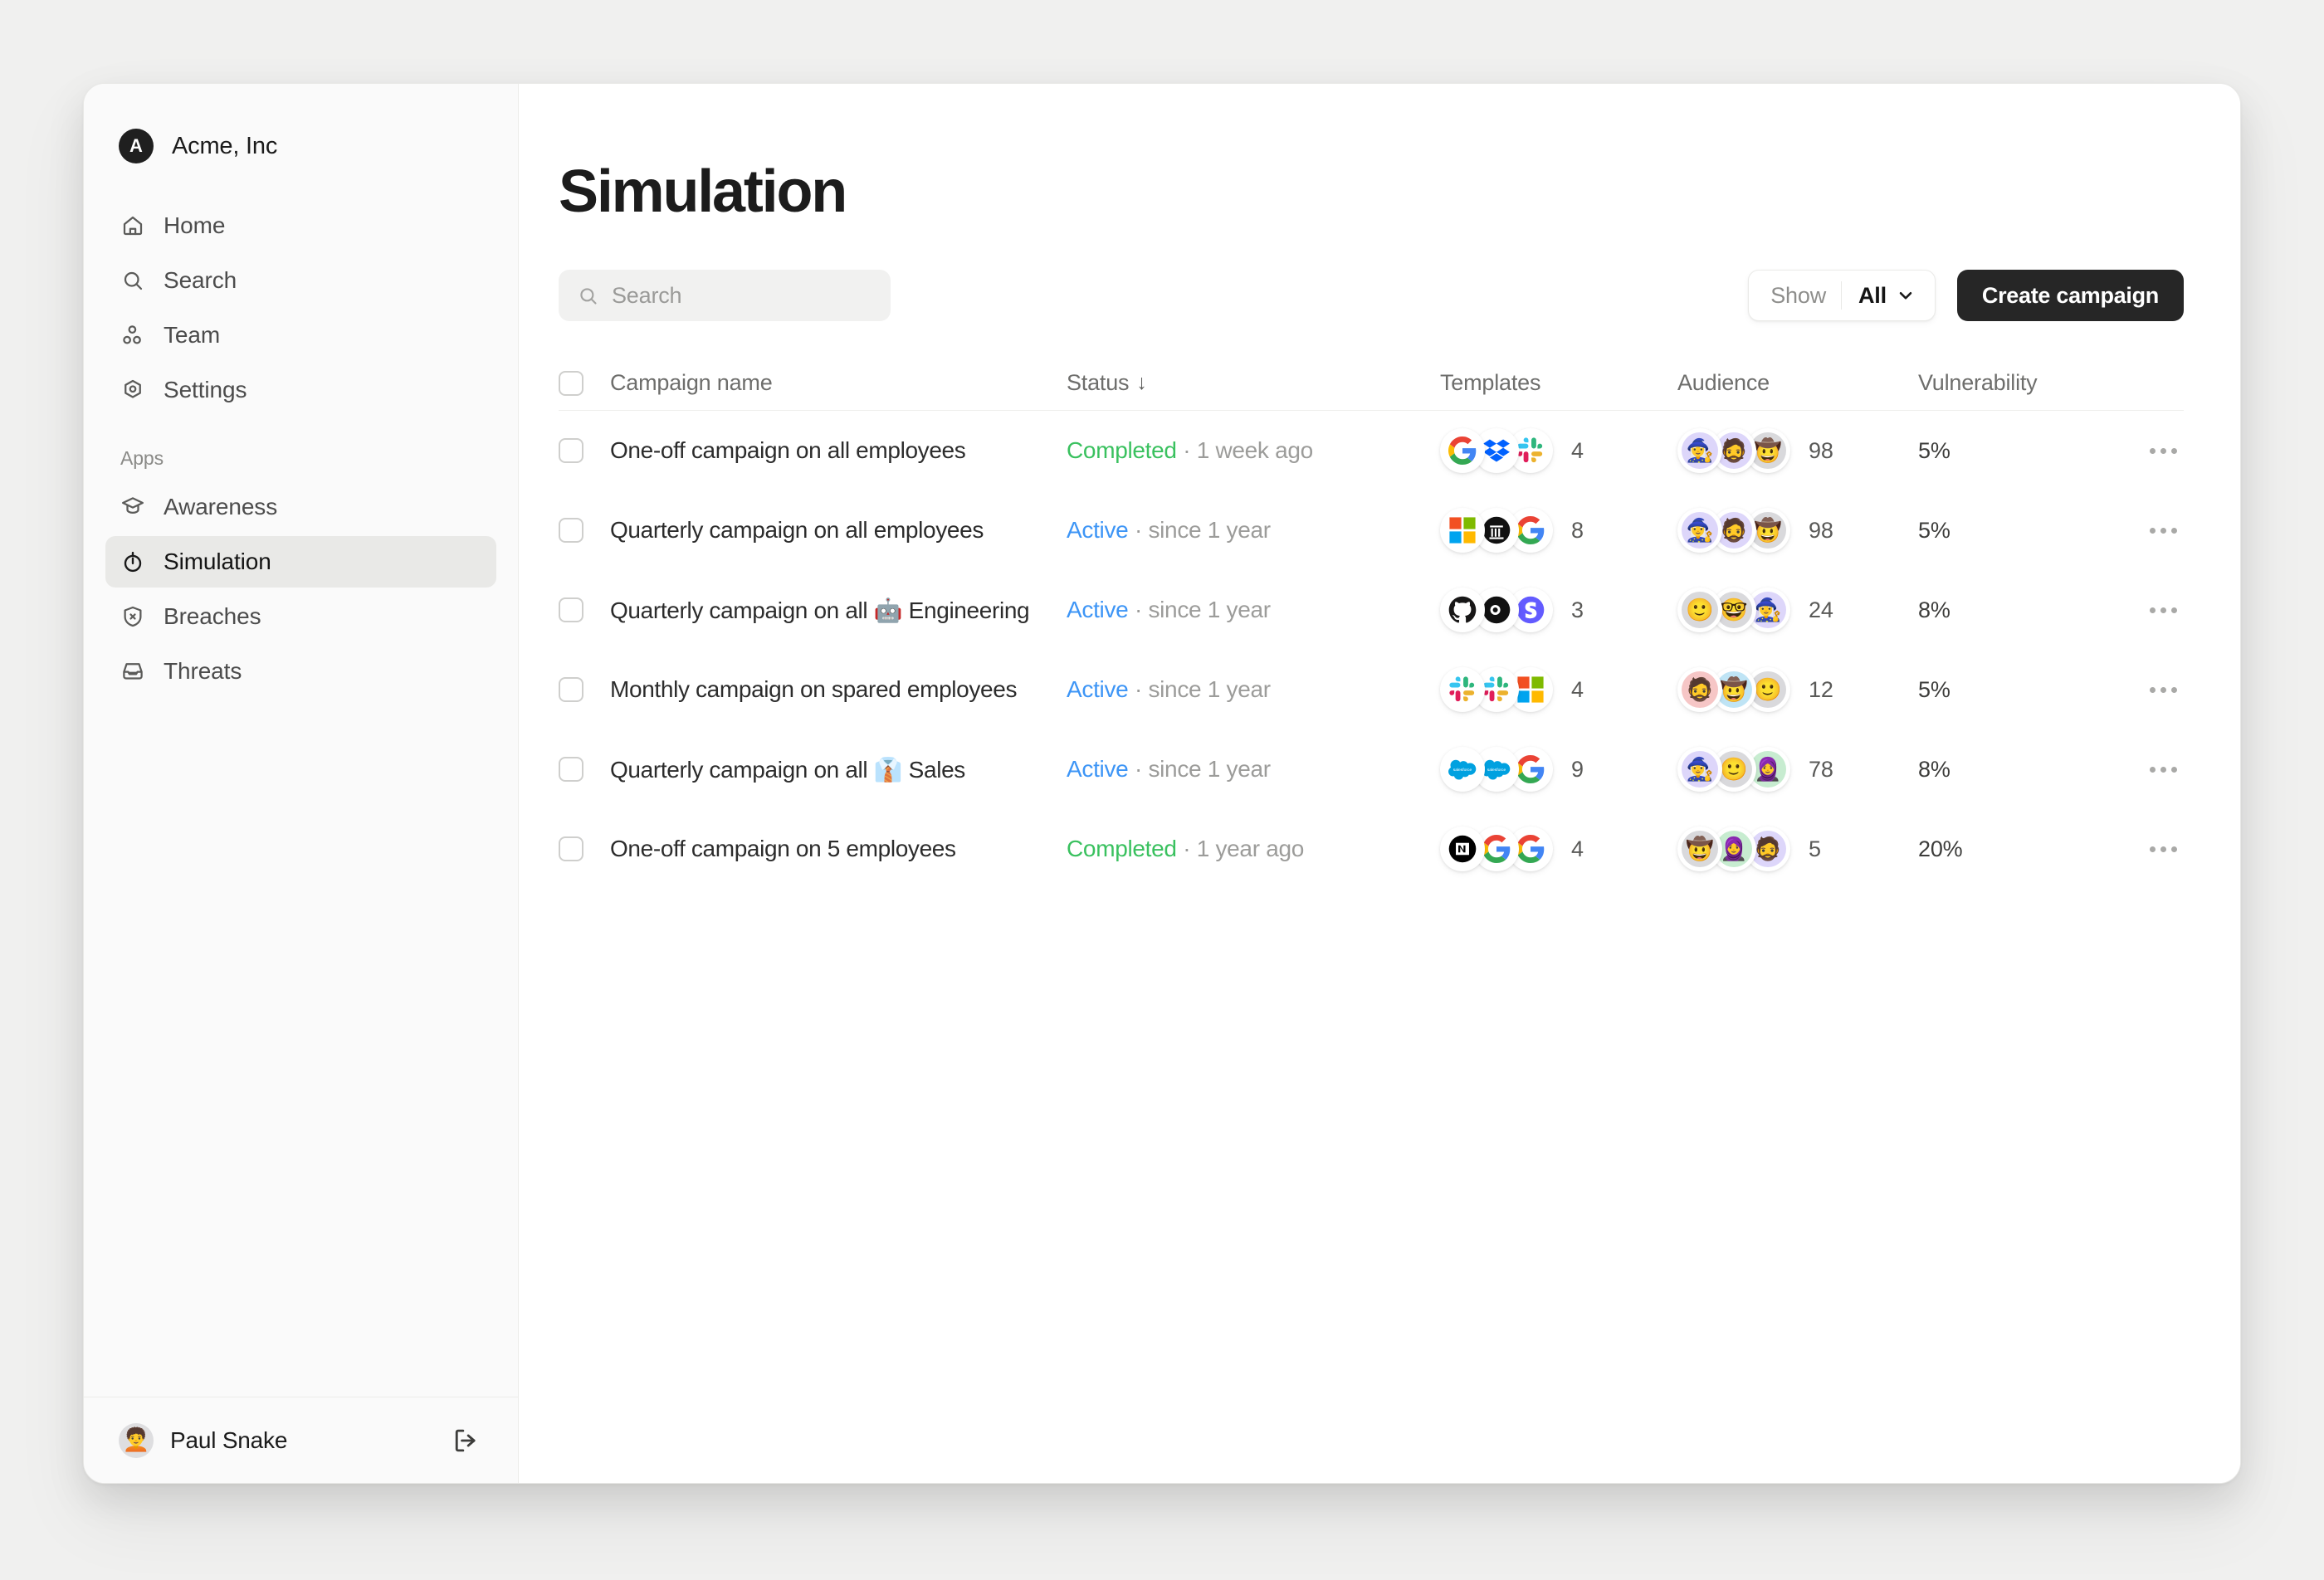  I want to click on status-cell: Completed · 1 year ago, so click(1253, 849).